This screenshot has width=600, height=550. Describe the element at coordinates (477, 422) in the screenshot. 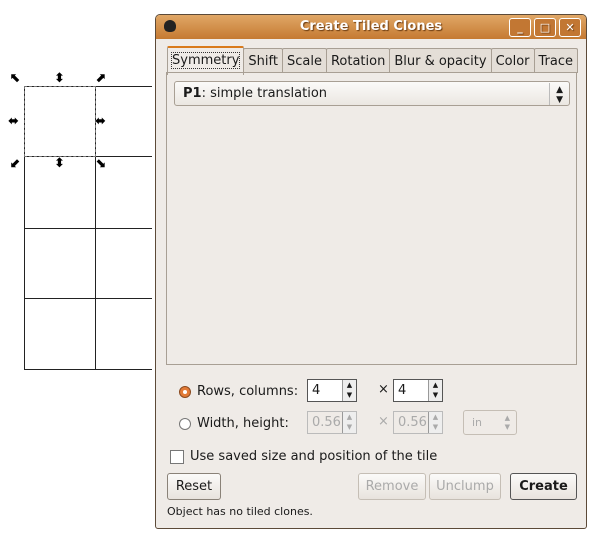

I see `unit-value: in` at that location.